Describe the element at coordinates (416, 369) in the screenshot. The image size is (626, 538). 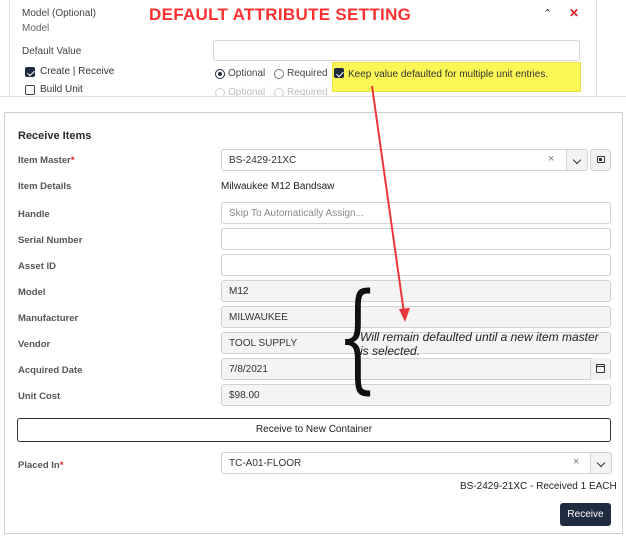
I see `acquired-date-input: 7/8/2021` at that location.